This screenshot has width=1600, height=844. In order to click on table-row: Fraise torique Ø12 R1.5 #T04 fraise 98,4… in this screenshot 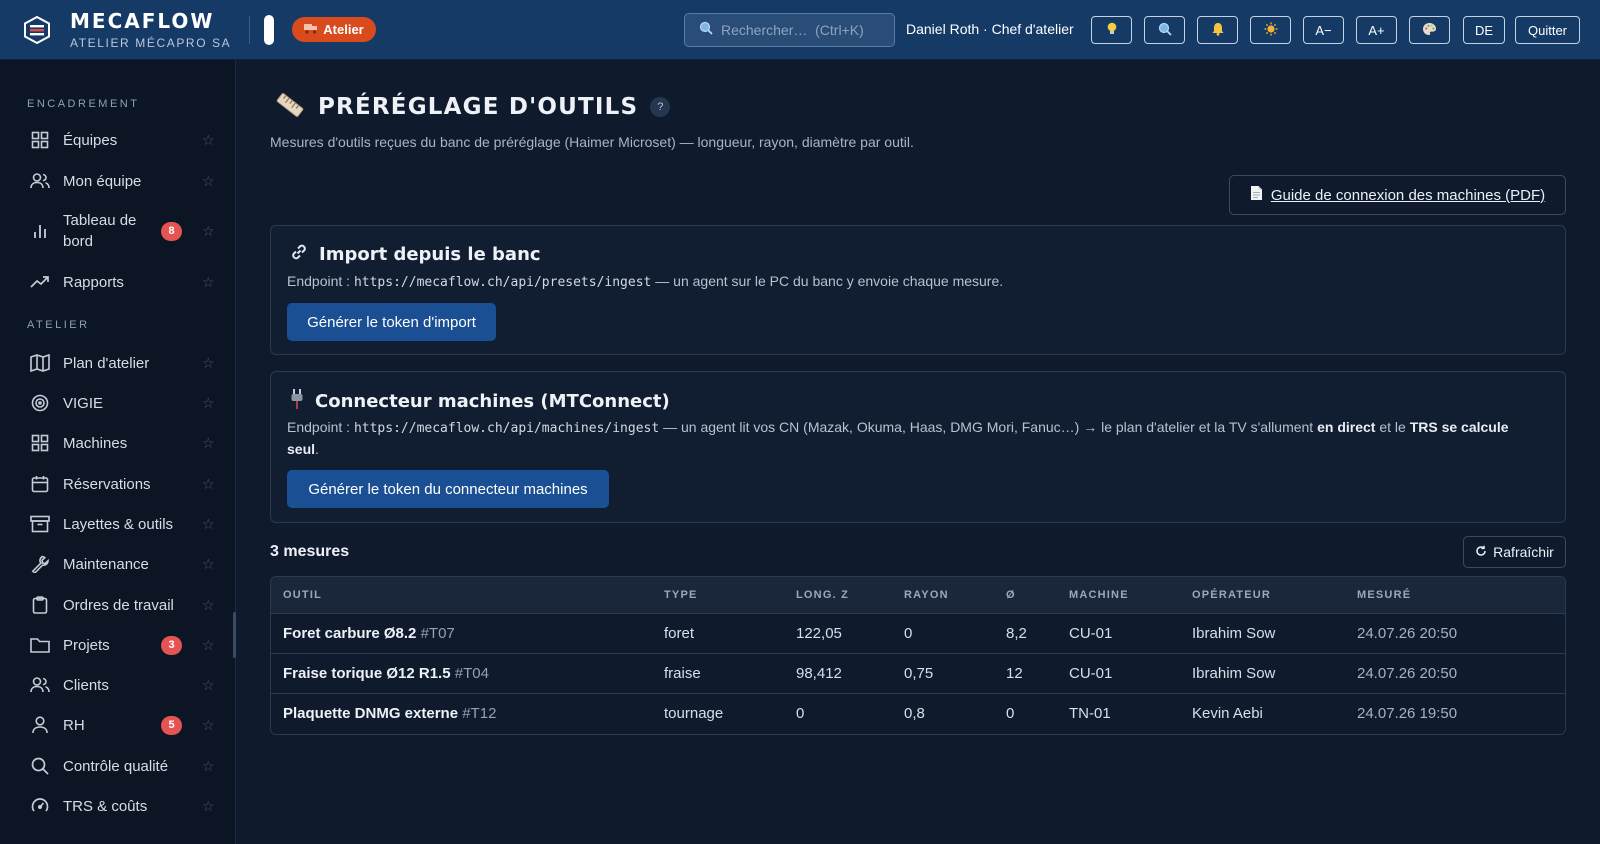, I will do `click(918, 674)`.